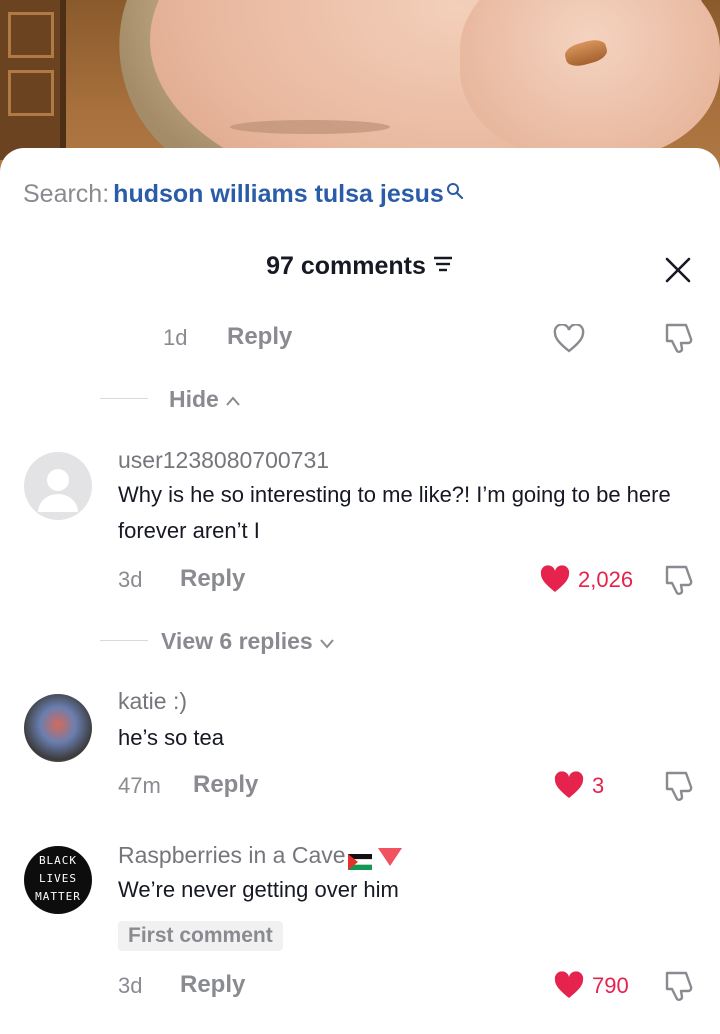 The height and width of the screenshot is (1034, 720). What do you see at coordinates (139, 785) in the screenshot?
I see `comment-age: 47m` at bounding box center [139, 785].